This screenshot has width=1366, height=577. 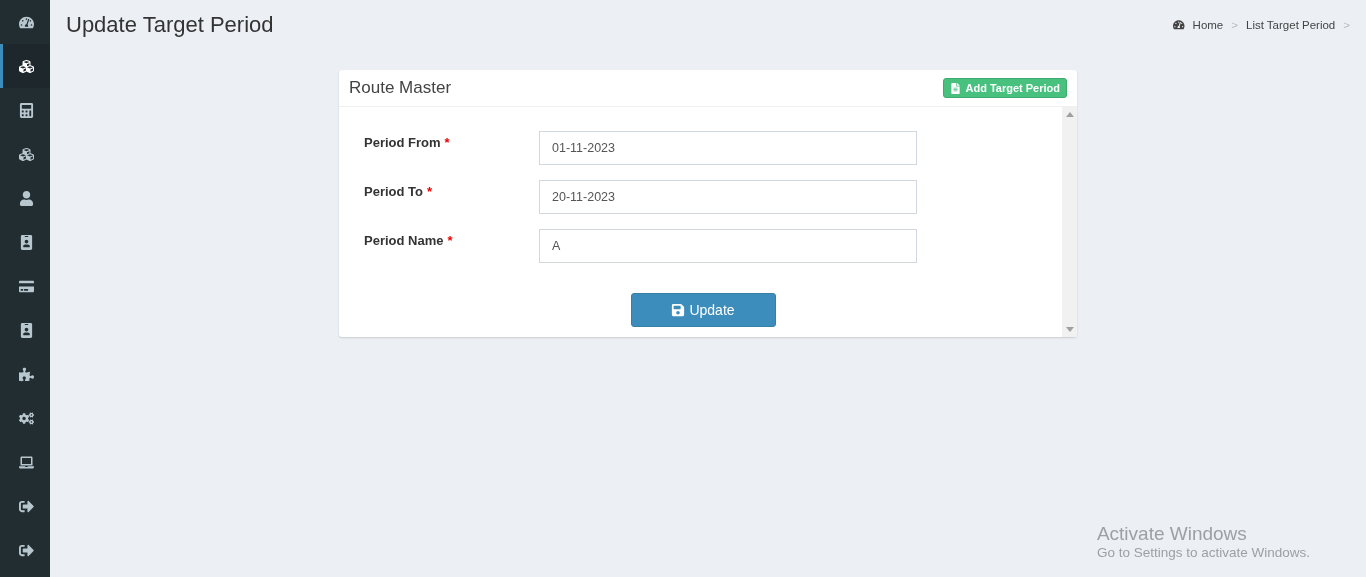 What do you see at coordinates (956, 88) in the screenshot?
I see `document-icon` at bounding box center [956, 88].